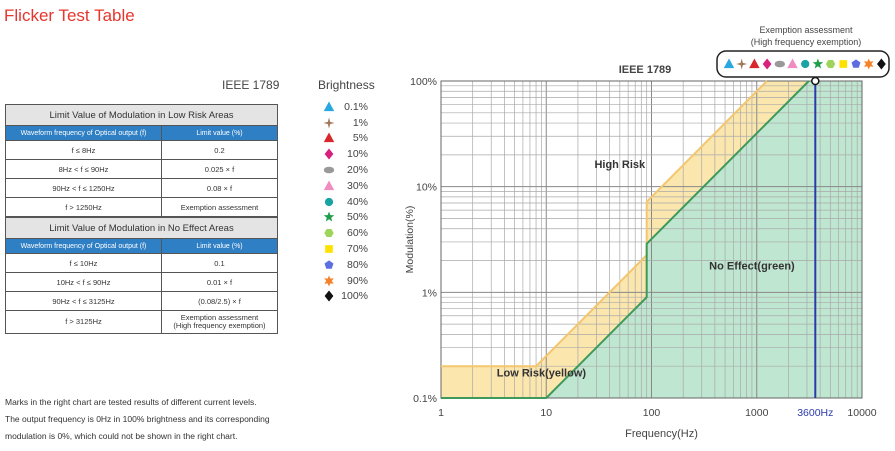 This screenshot has height=451, width=895. What do you see at coordinates (645, 70) in the screenshot?
I see `chart-title: IEEE 1789` at bounding box center [645, 70].